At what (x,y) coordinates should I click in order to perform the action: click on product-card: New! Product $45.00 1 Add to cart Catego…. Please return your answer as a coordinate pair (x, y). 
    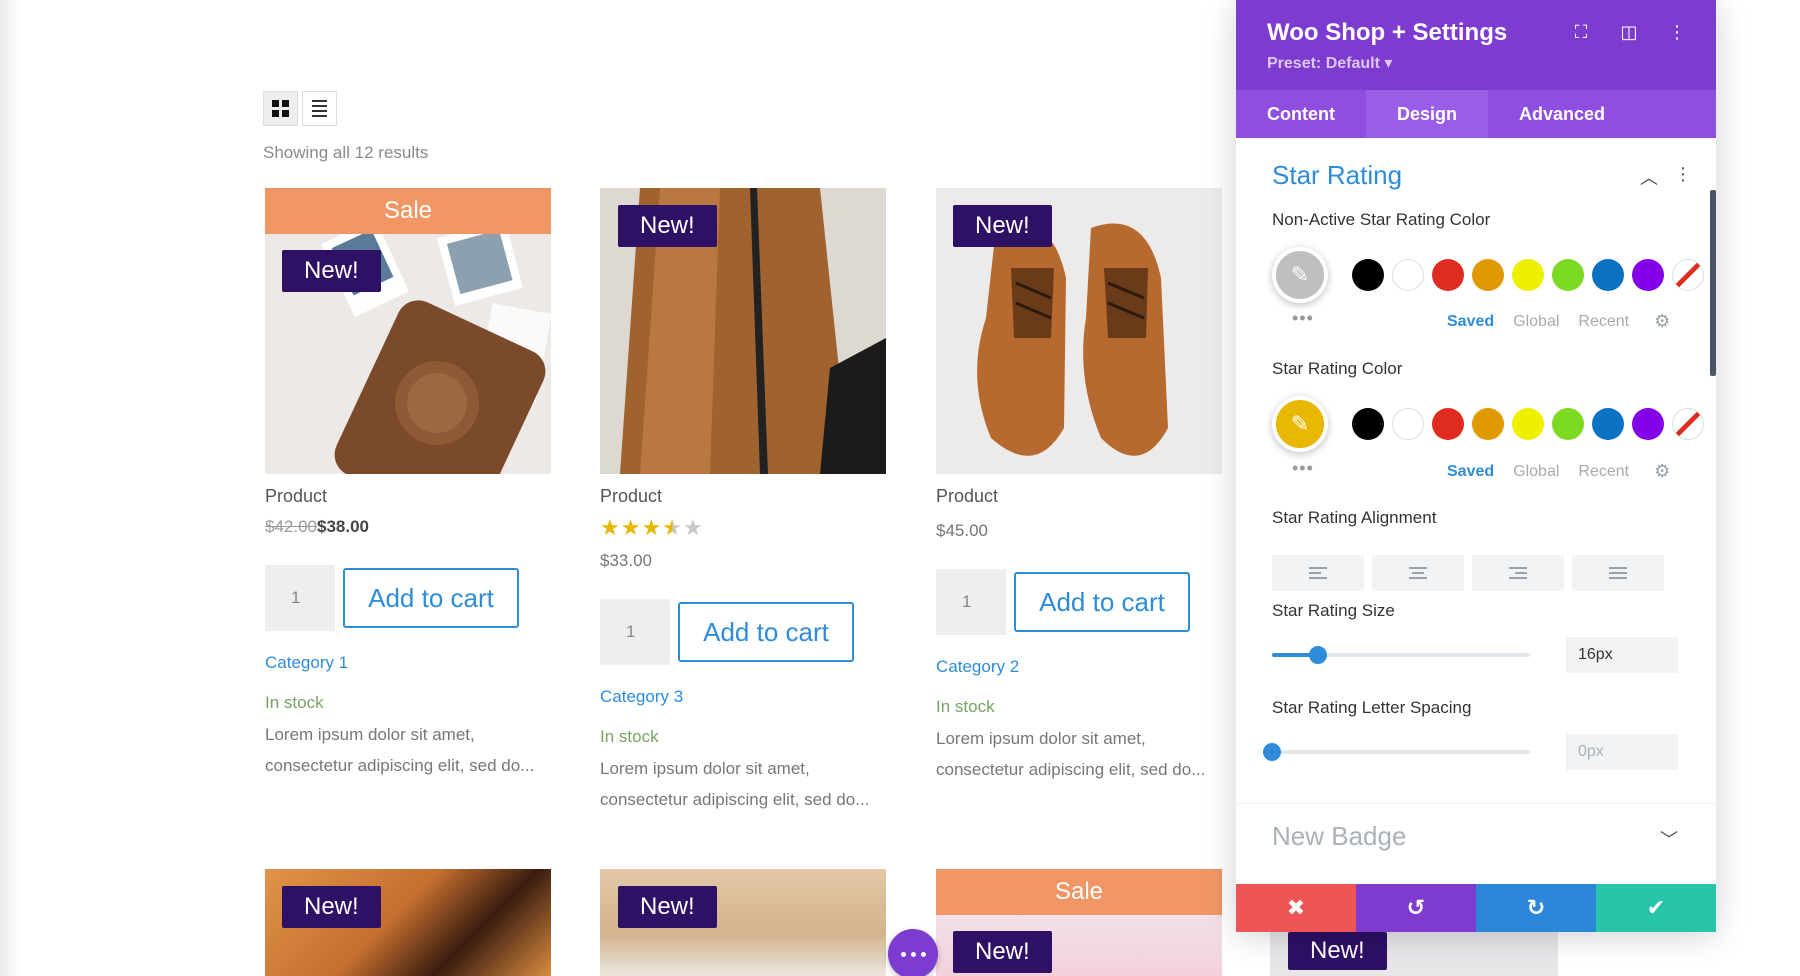
    Looking at the image, I should click on (1079, 486).